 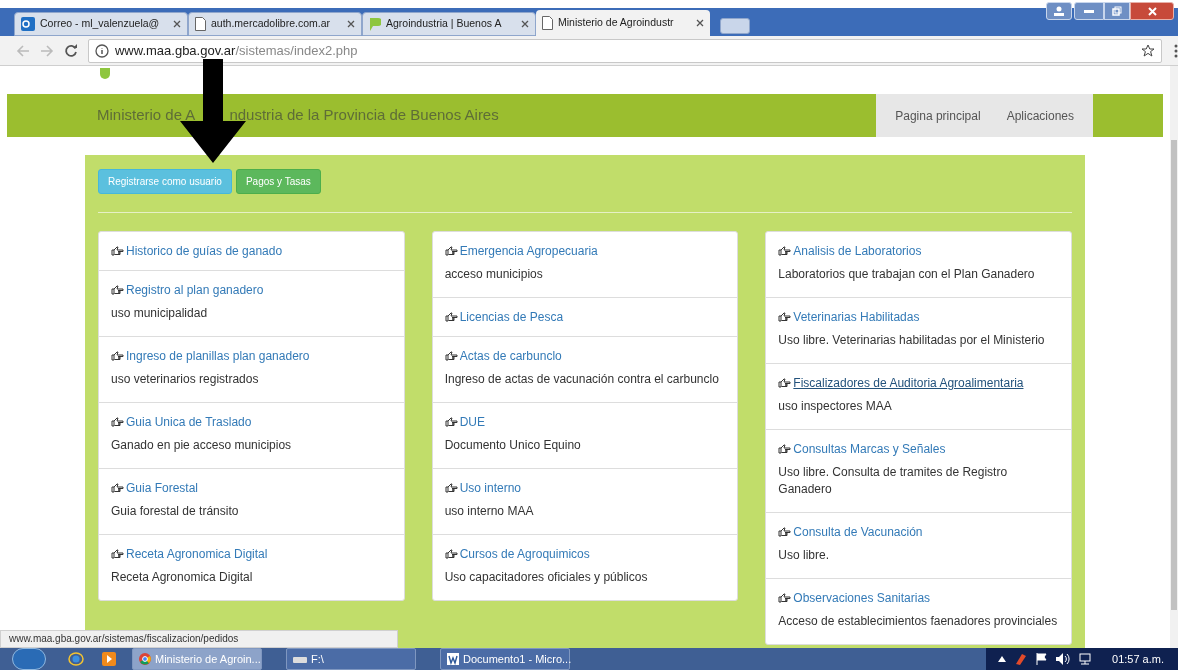 I want to click on browser-tab: auth.mercadolibre.com.ar, so click(x=275, y=24).